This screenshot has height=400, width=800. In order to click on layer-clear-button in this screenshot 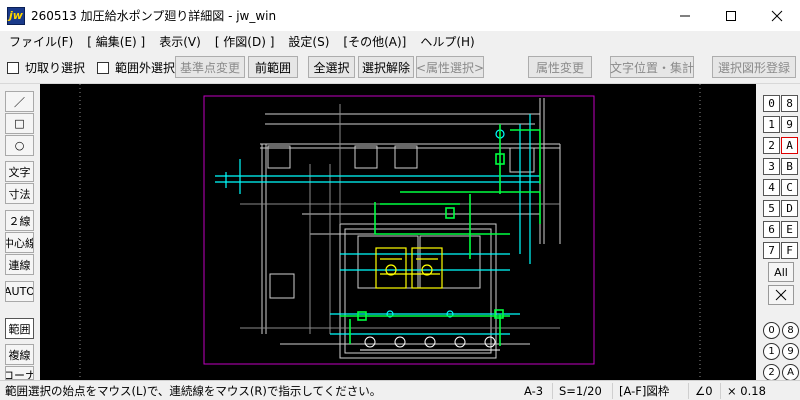, I will do `click(781, 295)`.